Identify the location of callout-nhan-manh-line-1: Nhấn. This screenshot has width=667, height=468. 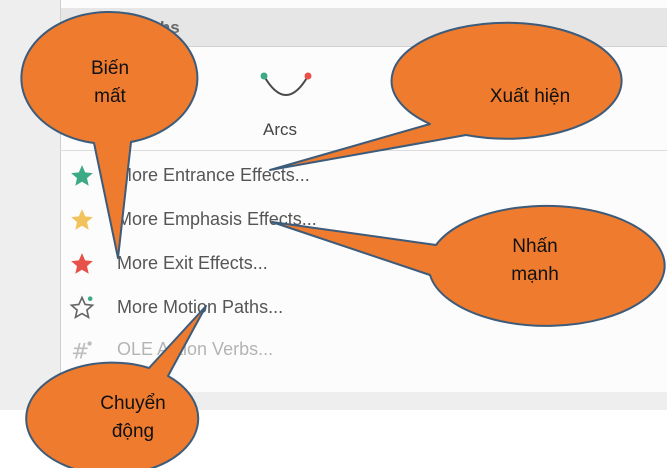
(535, 246).